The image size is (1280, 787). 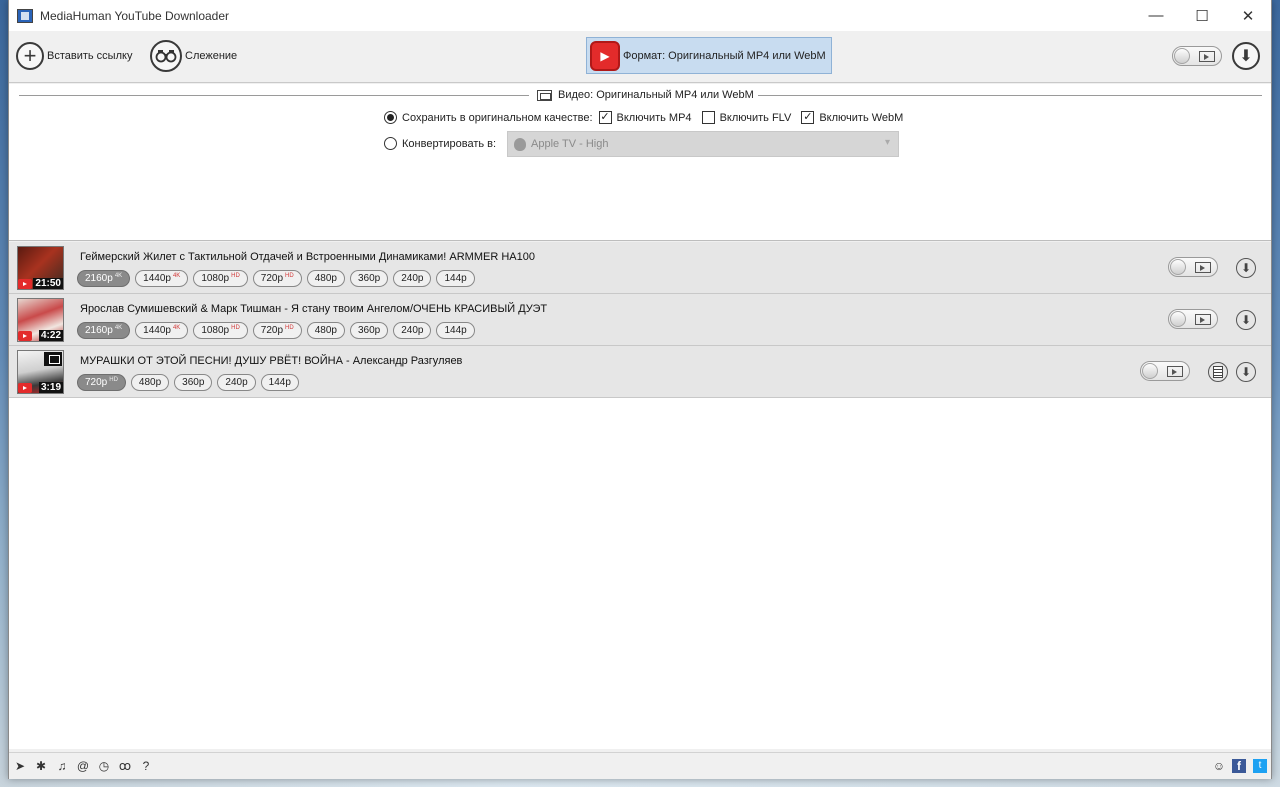 What do you see at coordinates (605, 117) in the screenshot?
I see `include-mp4-checkbox: ✓` at bounding box center [605, 117].